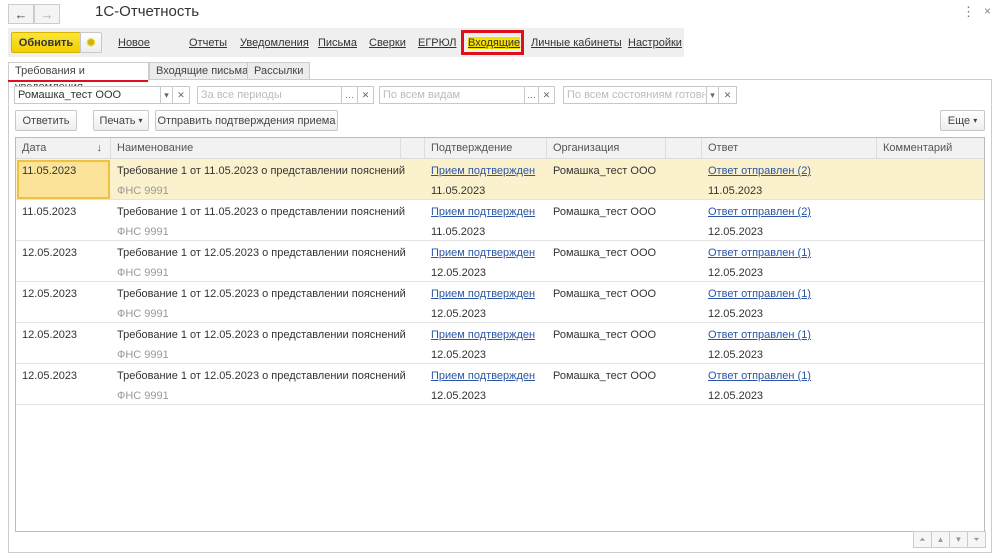  I want to click on link-personal-cabinets: Личные кабинеты, so click(576, 43).